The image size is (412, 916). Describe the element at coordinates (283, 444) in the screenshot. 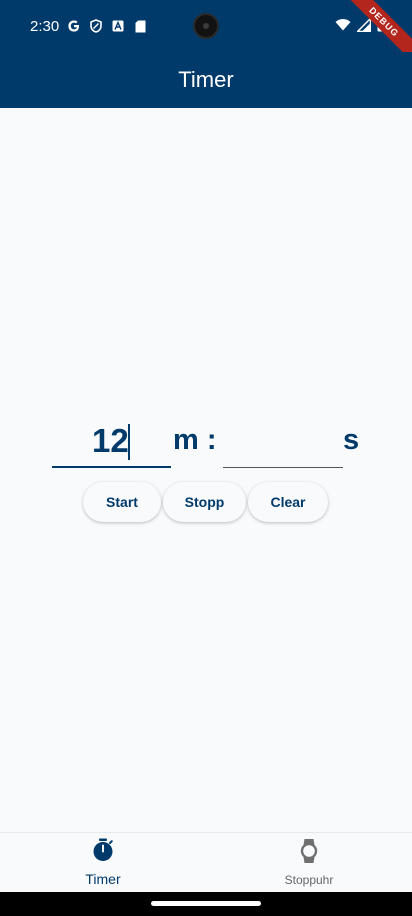

I see `seconds-input` at that location.